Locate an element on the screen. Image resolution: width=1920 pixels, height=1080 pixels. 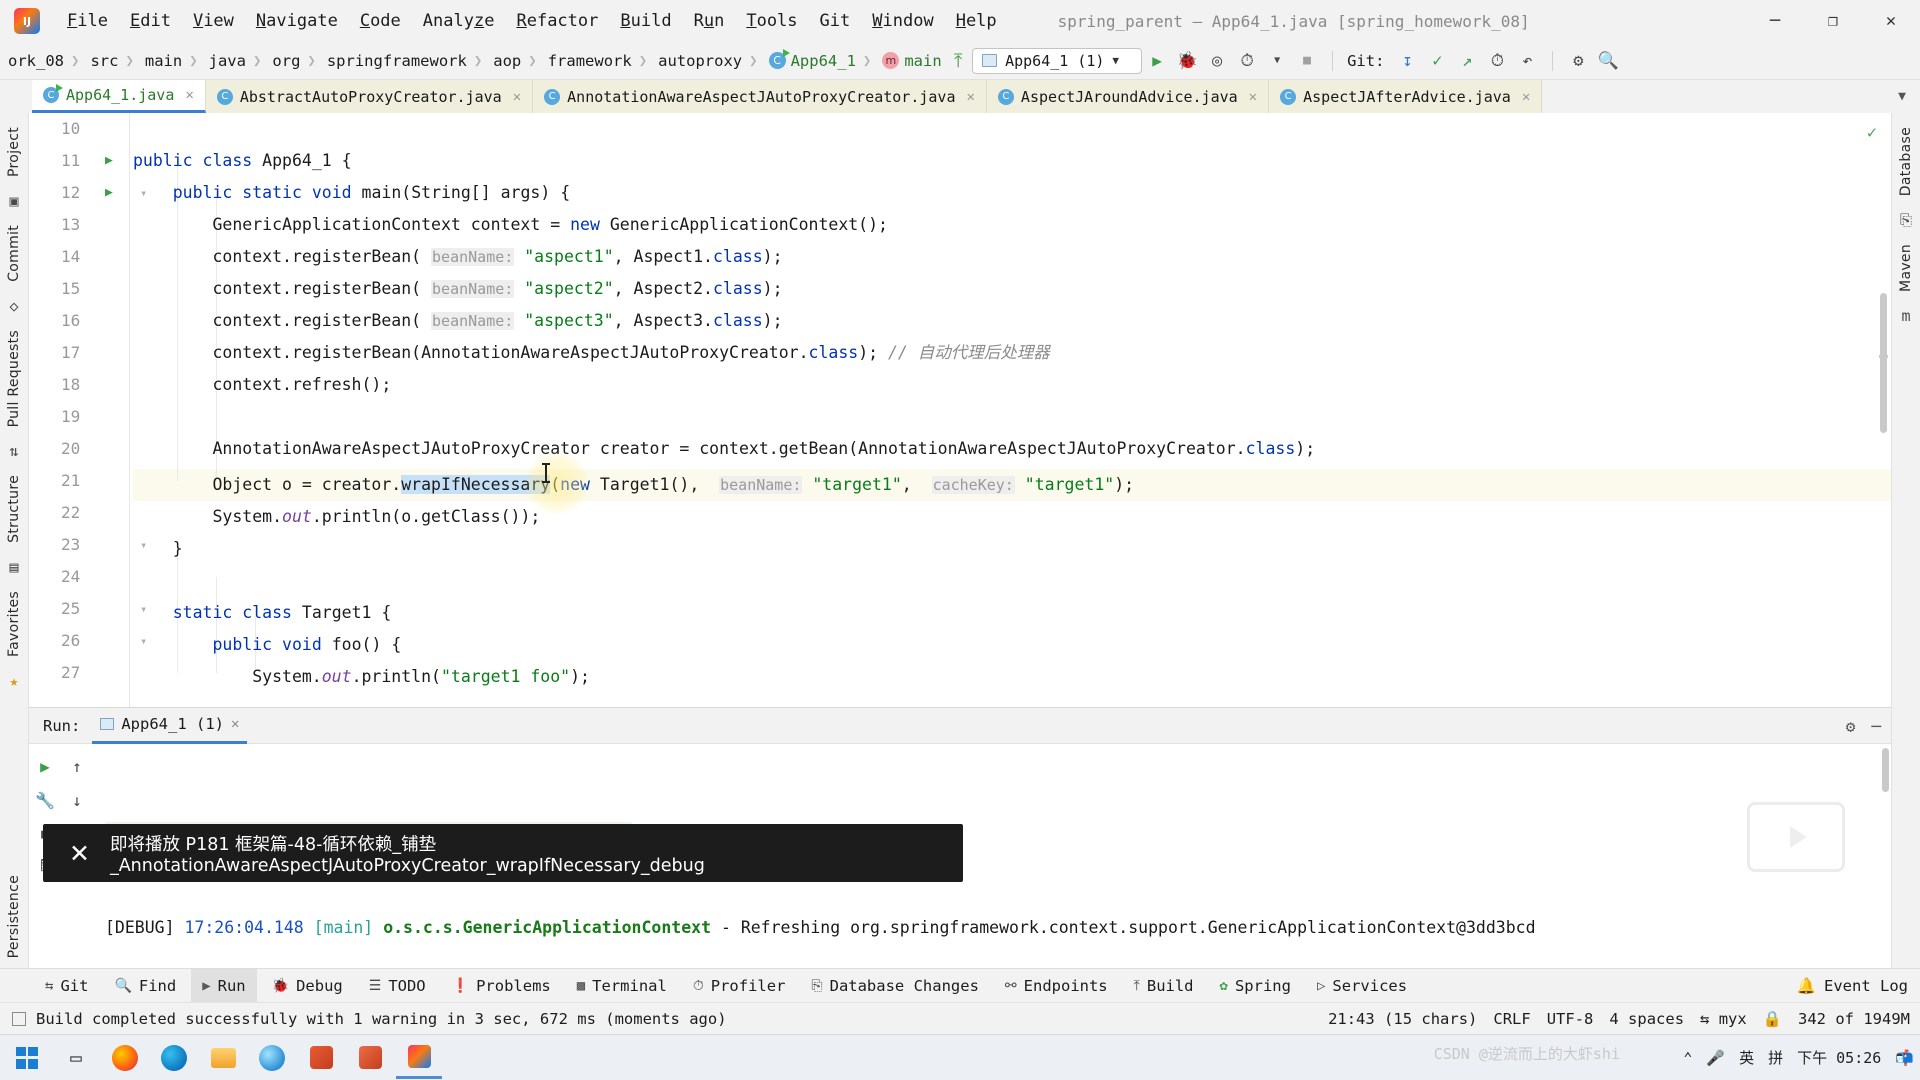
gutter-line-13: 13 is located at coordinates (81, 225).